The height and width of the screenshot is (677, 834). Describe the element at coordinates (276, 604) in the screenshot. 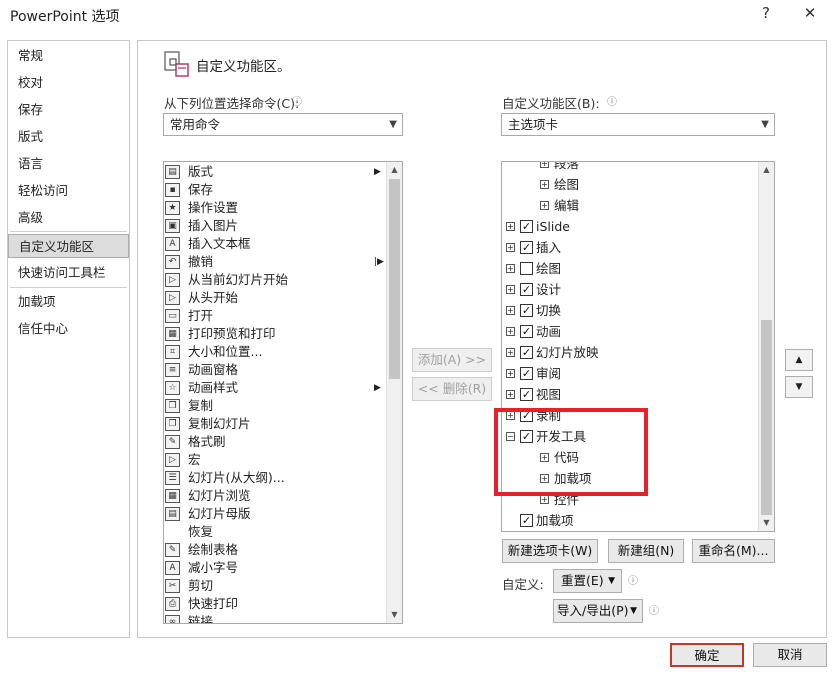

I see `command-item: ⎙ 快速打印` at that location.